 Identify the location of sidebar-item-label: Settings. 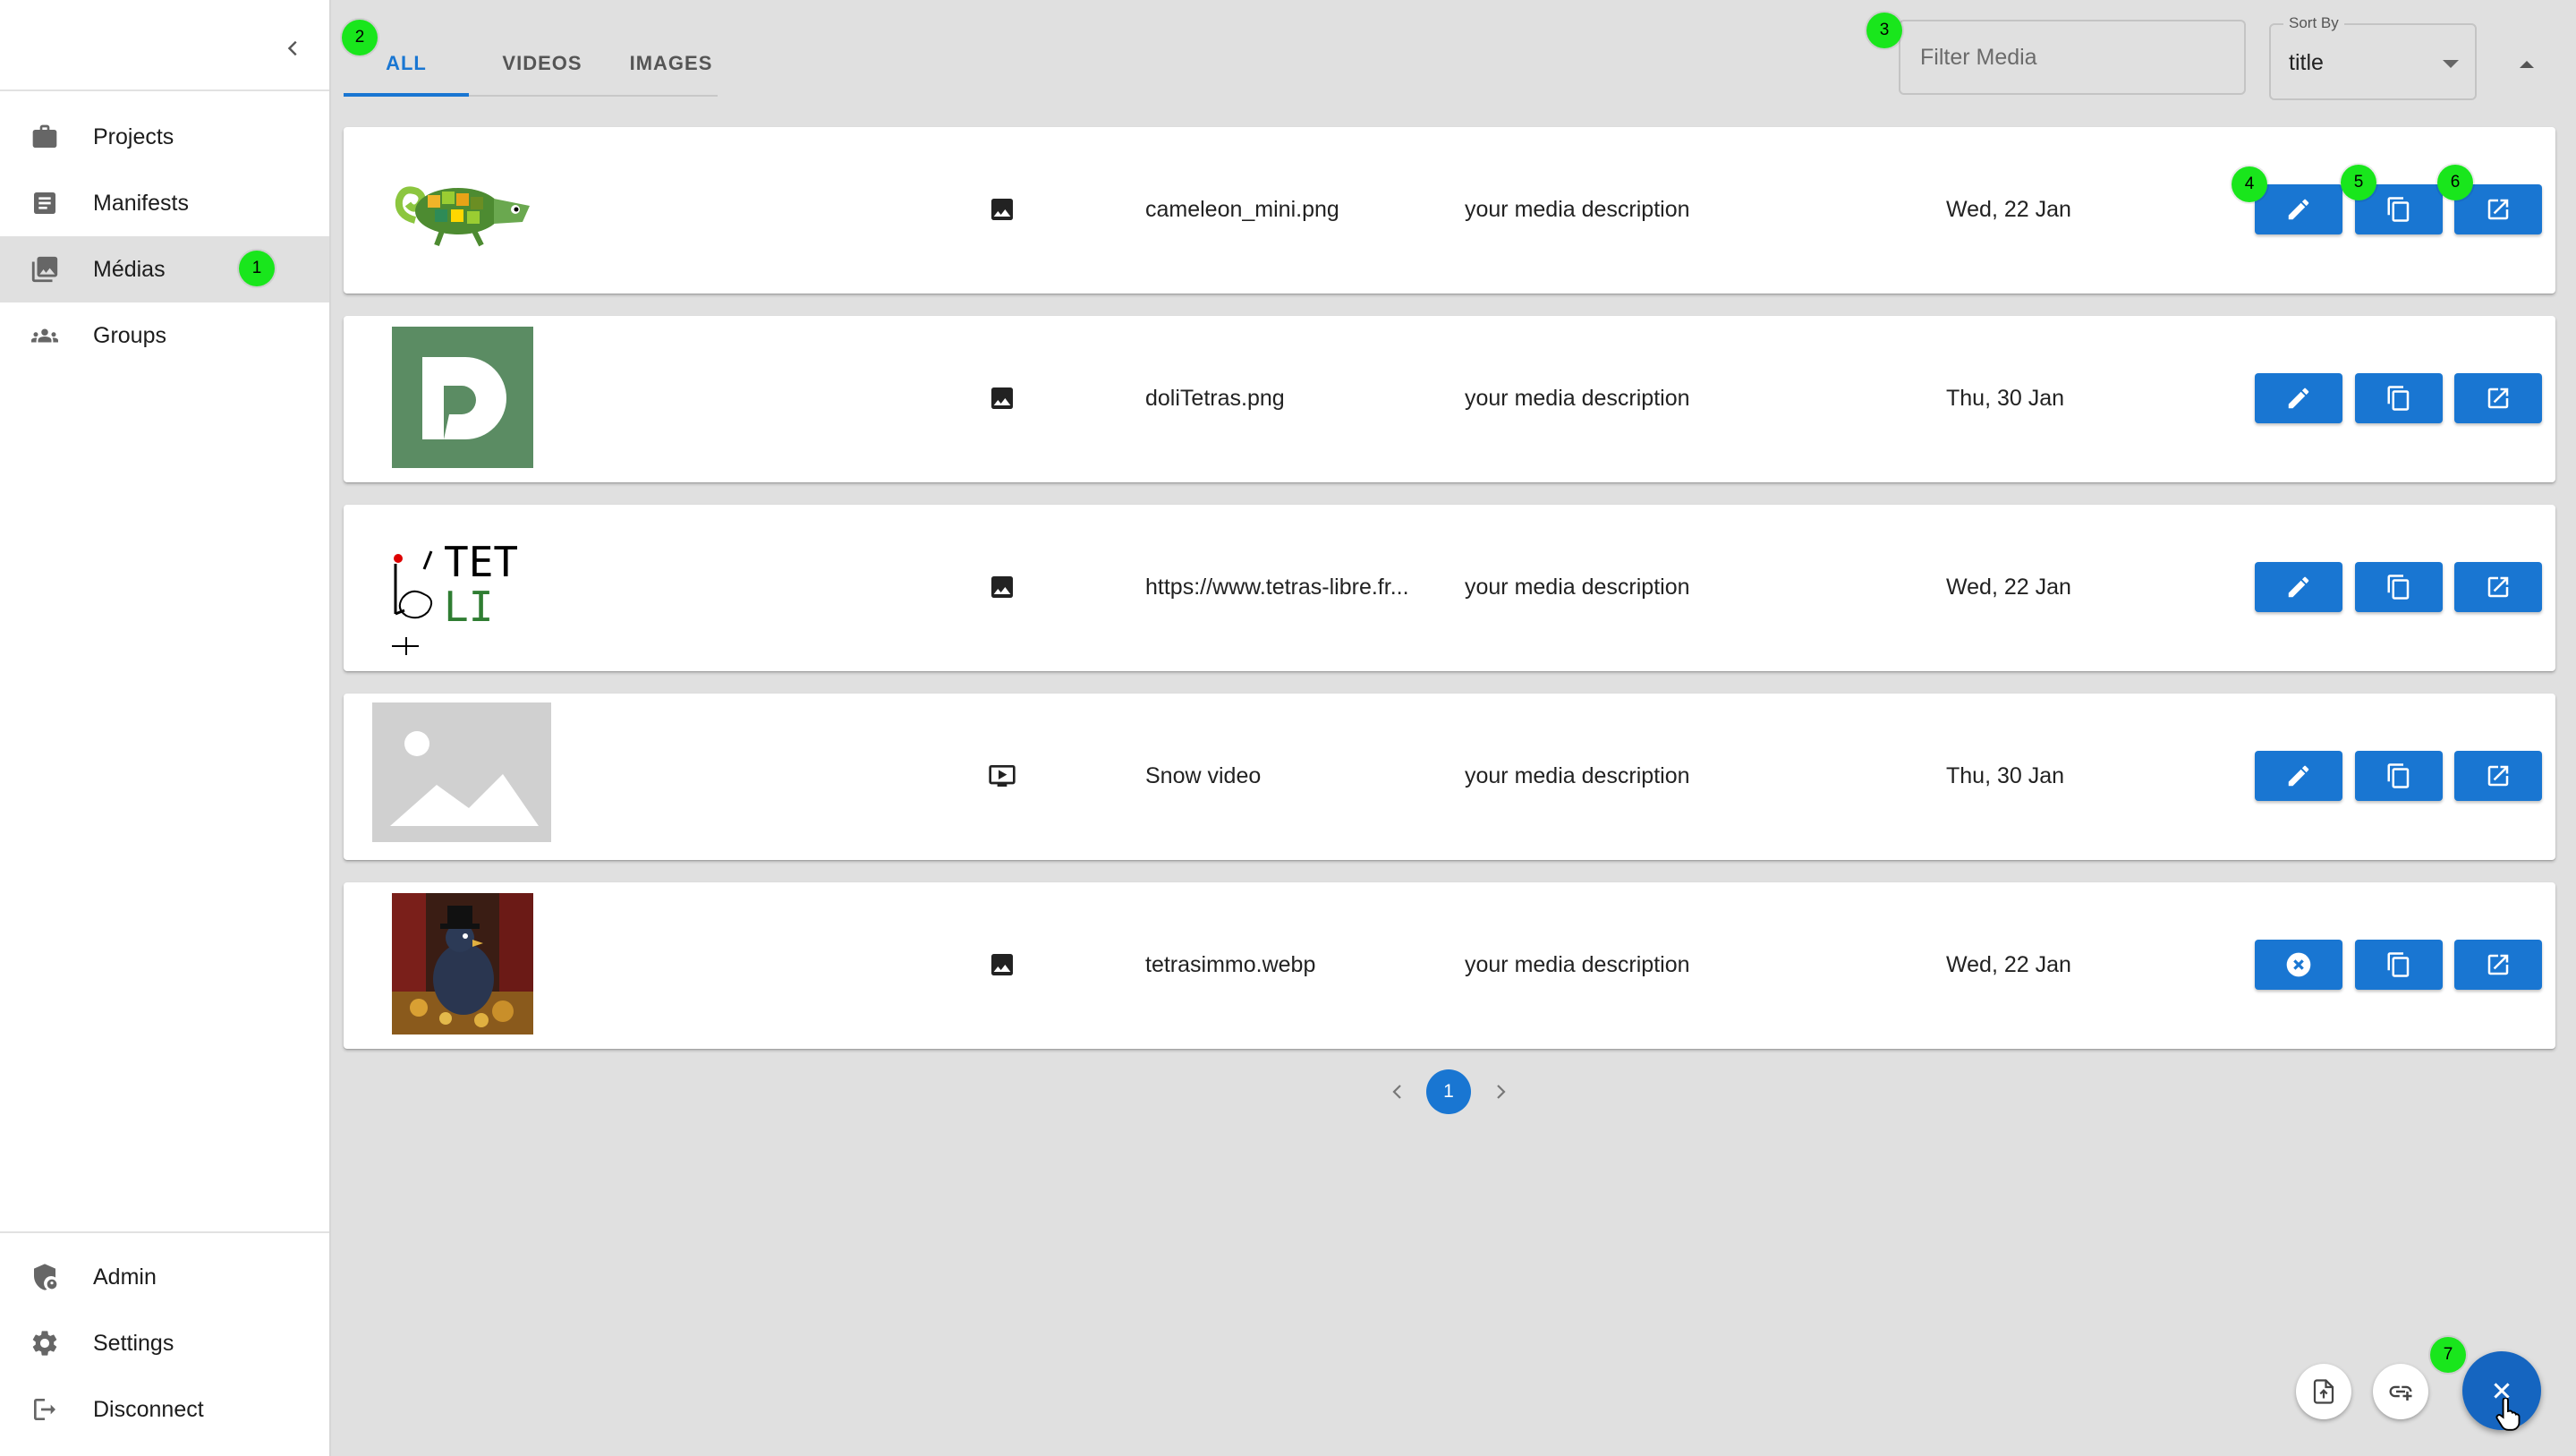
(133, 1343).